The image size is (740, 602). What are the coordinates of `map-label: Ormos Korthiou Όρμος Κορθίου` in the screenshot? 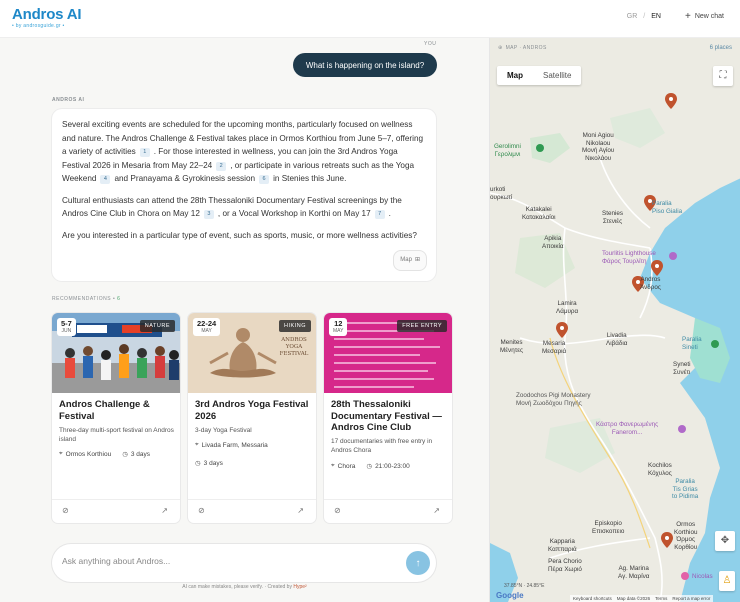 It's located at (686, 536).